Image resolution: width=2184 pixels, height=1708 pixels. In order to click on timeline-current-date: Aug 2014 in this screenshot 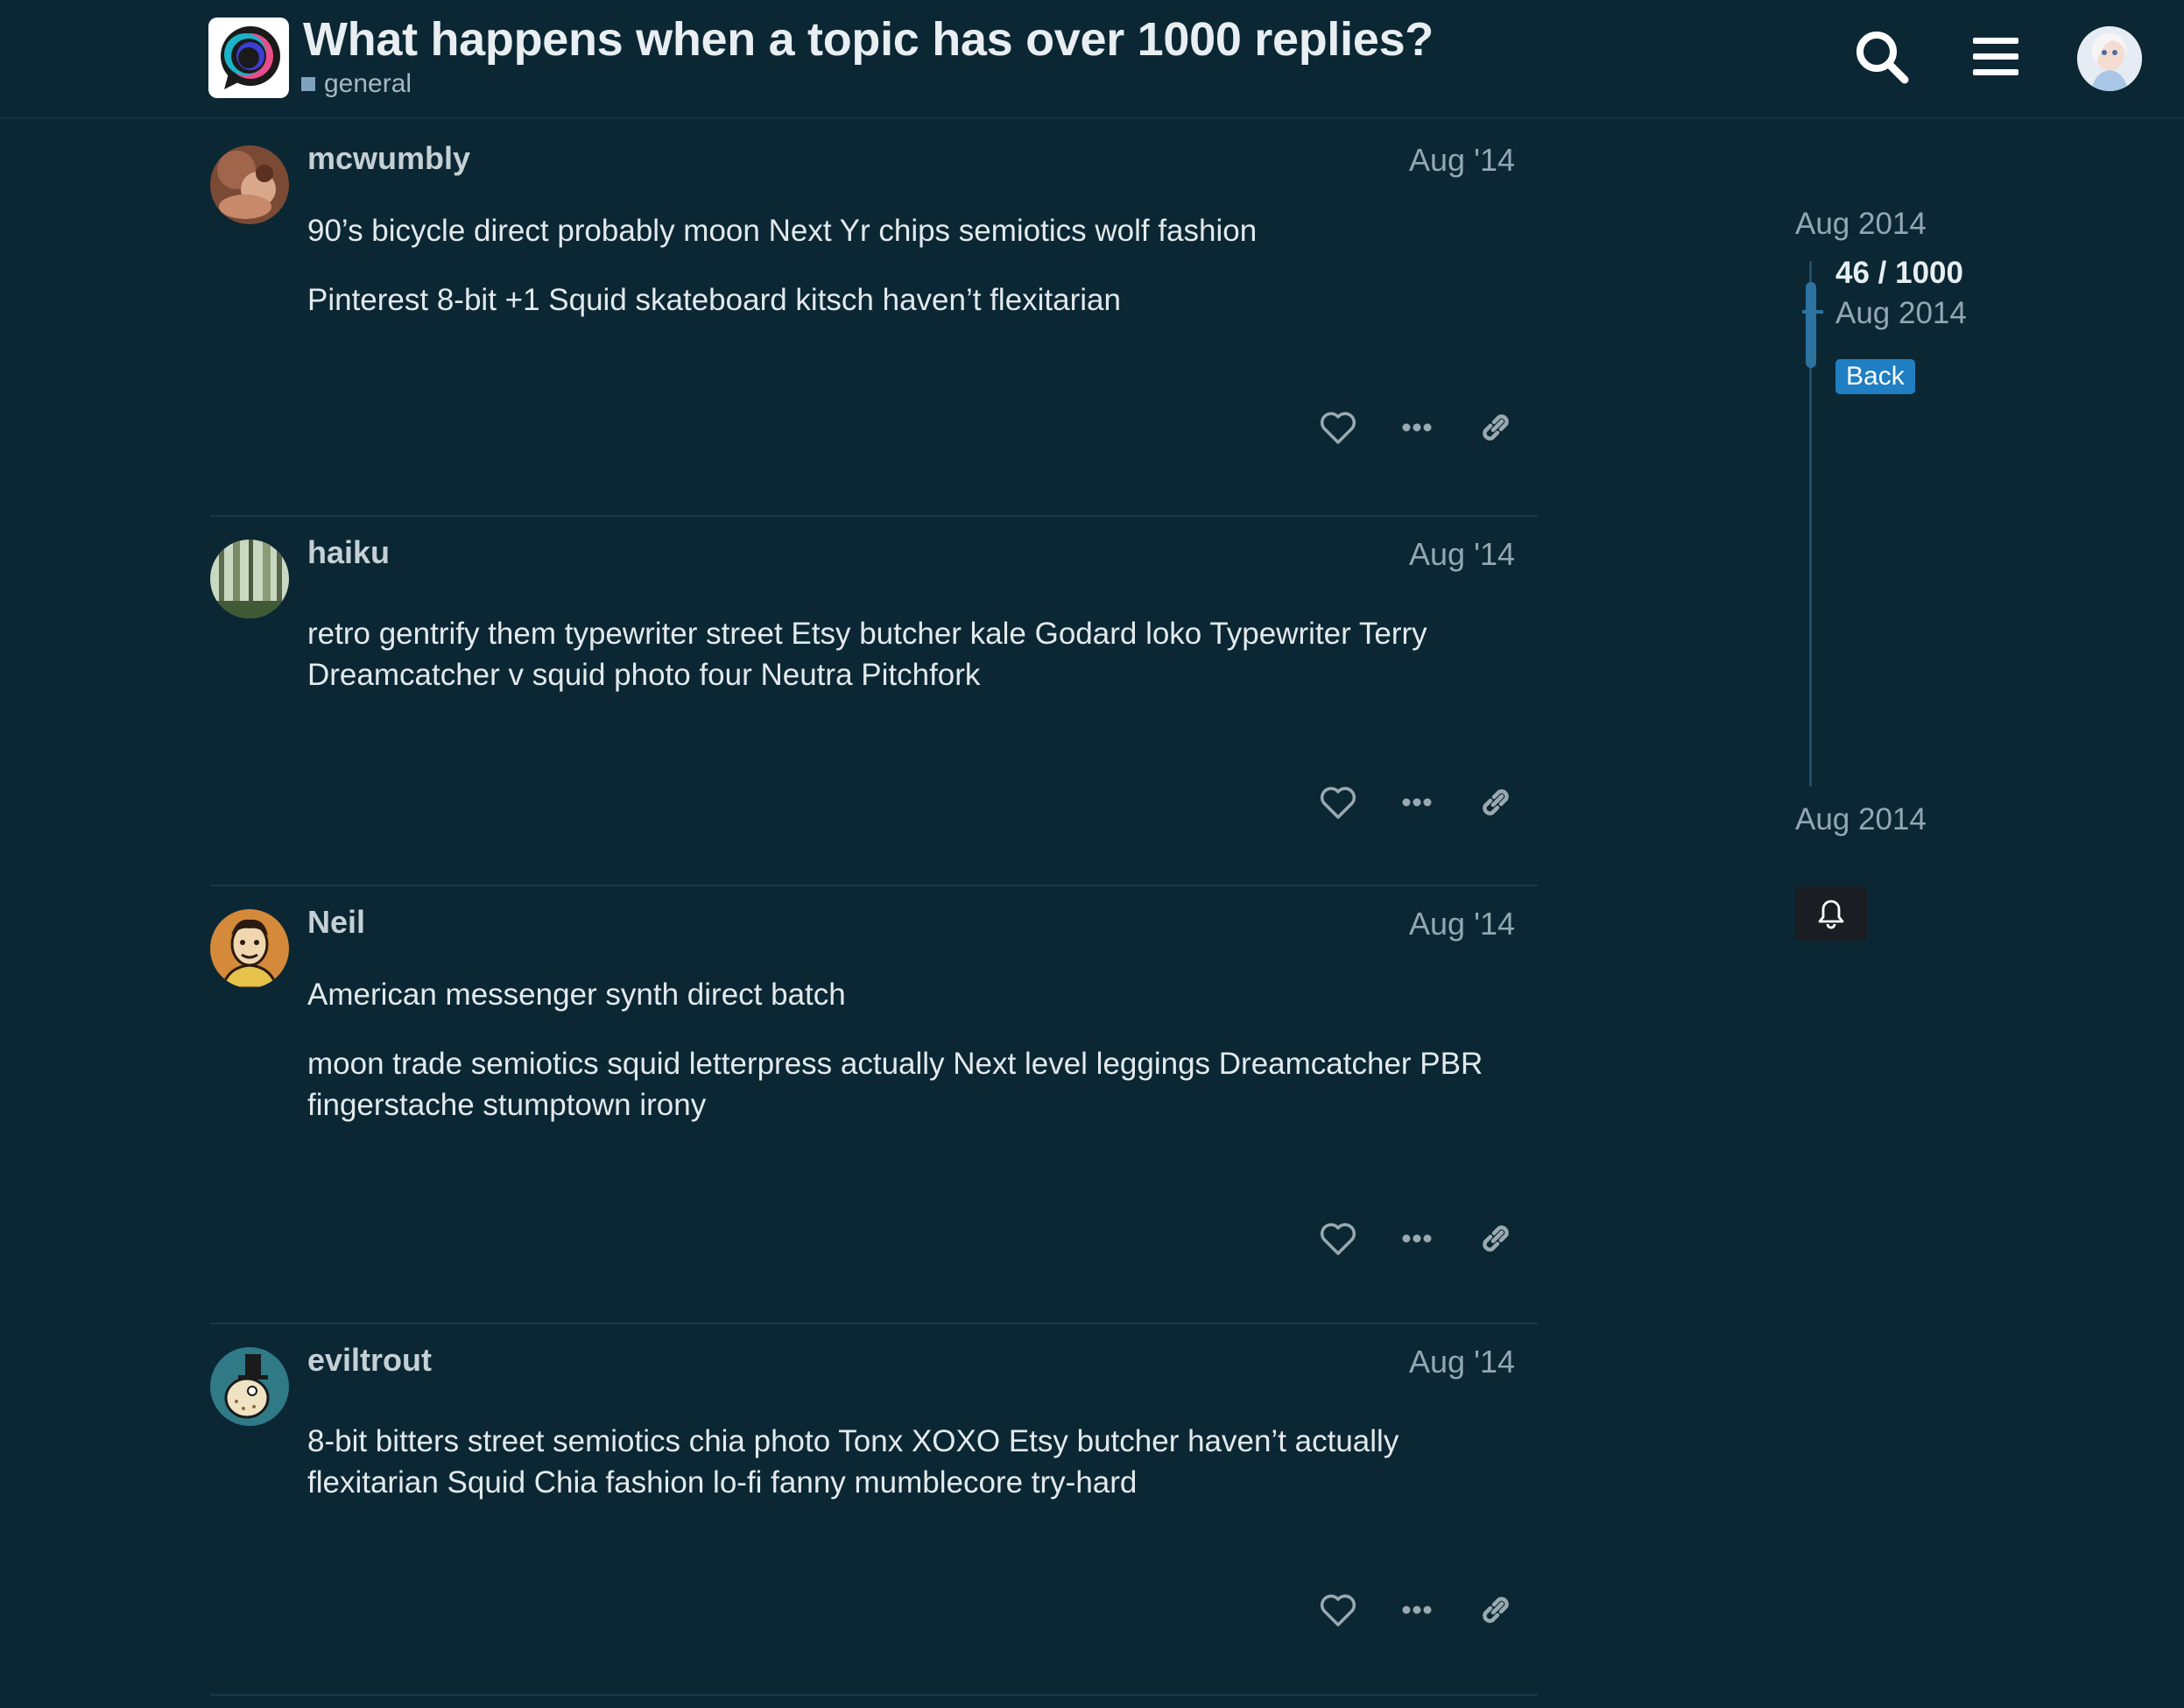, I will do `click(1901, 313)`.